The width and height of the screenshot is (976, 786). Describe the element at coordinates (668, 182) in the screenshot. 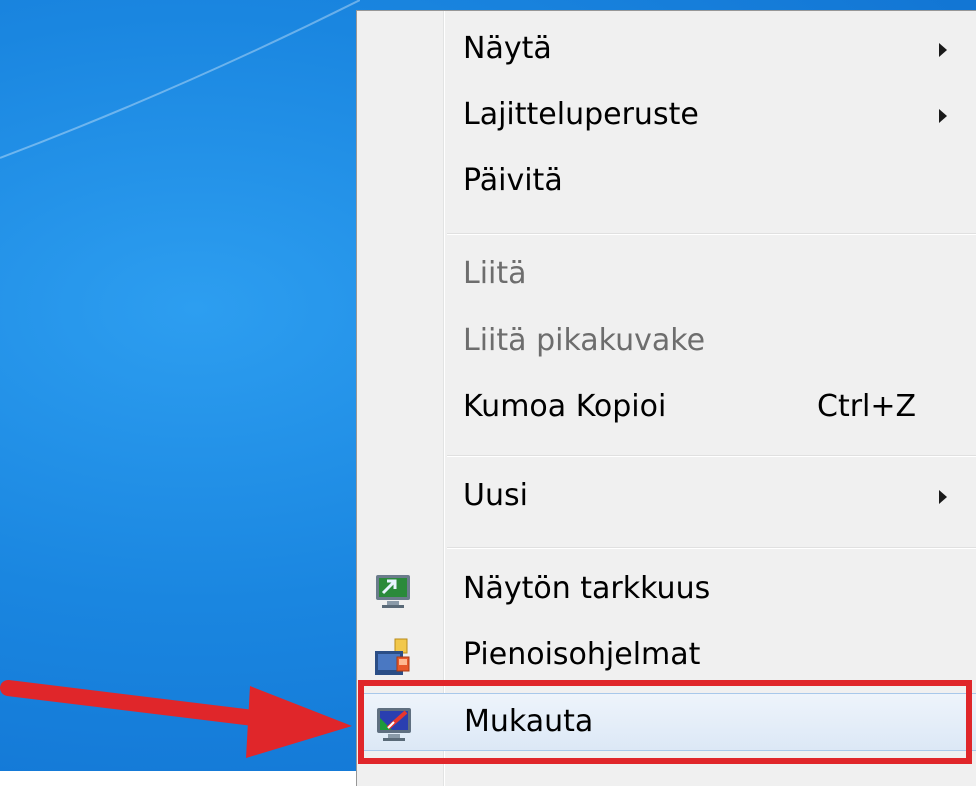

I see `menu-item-refresh: Päivitä` at that location.